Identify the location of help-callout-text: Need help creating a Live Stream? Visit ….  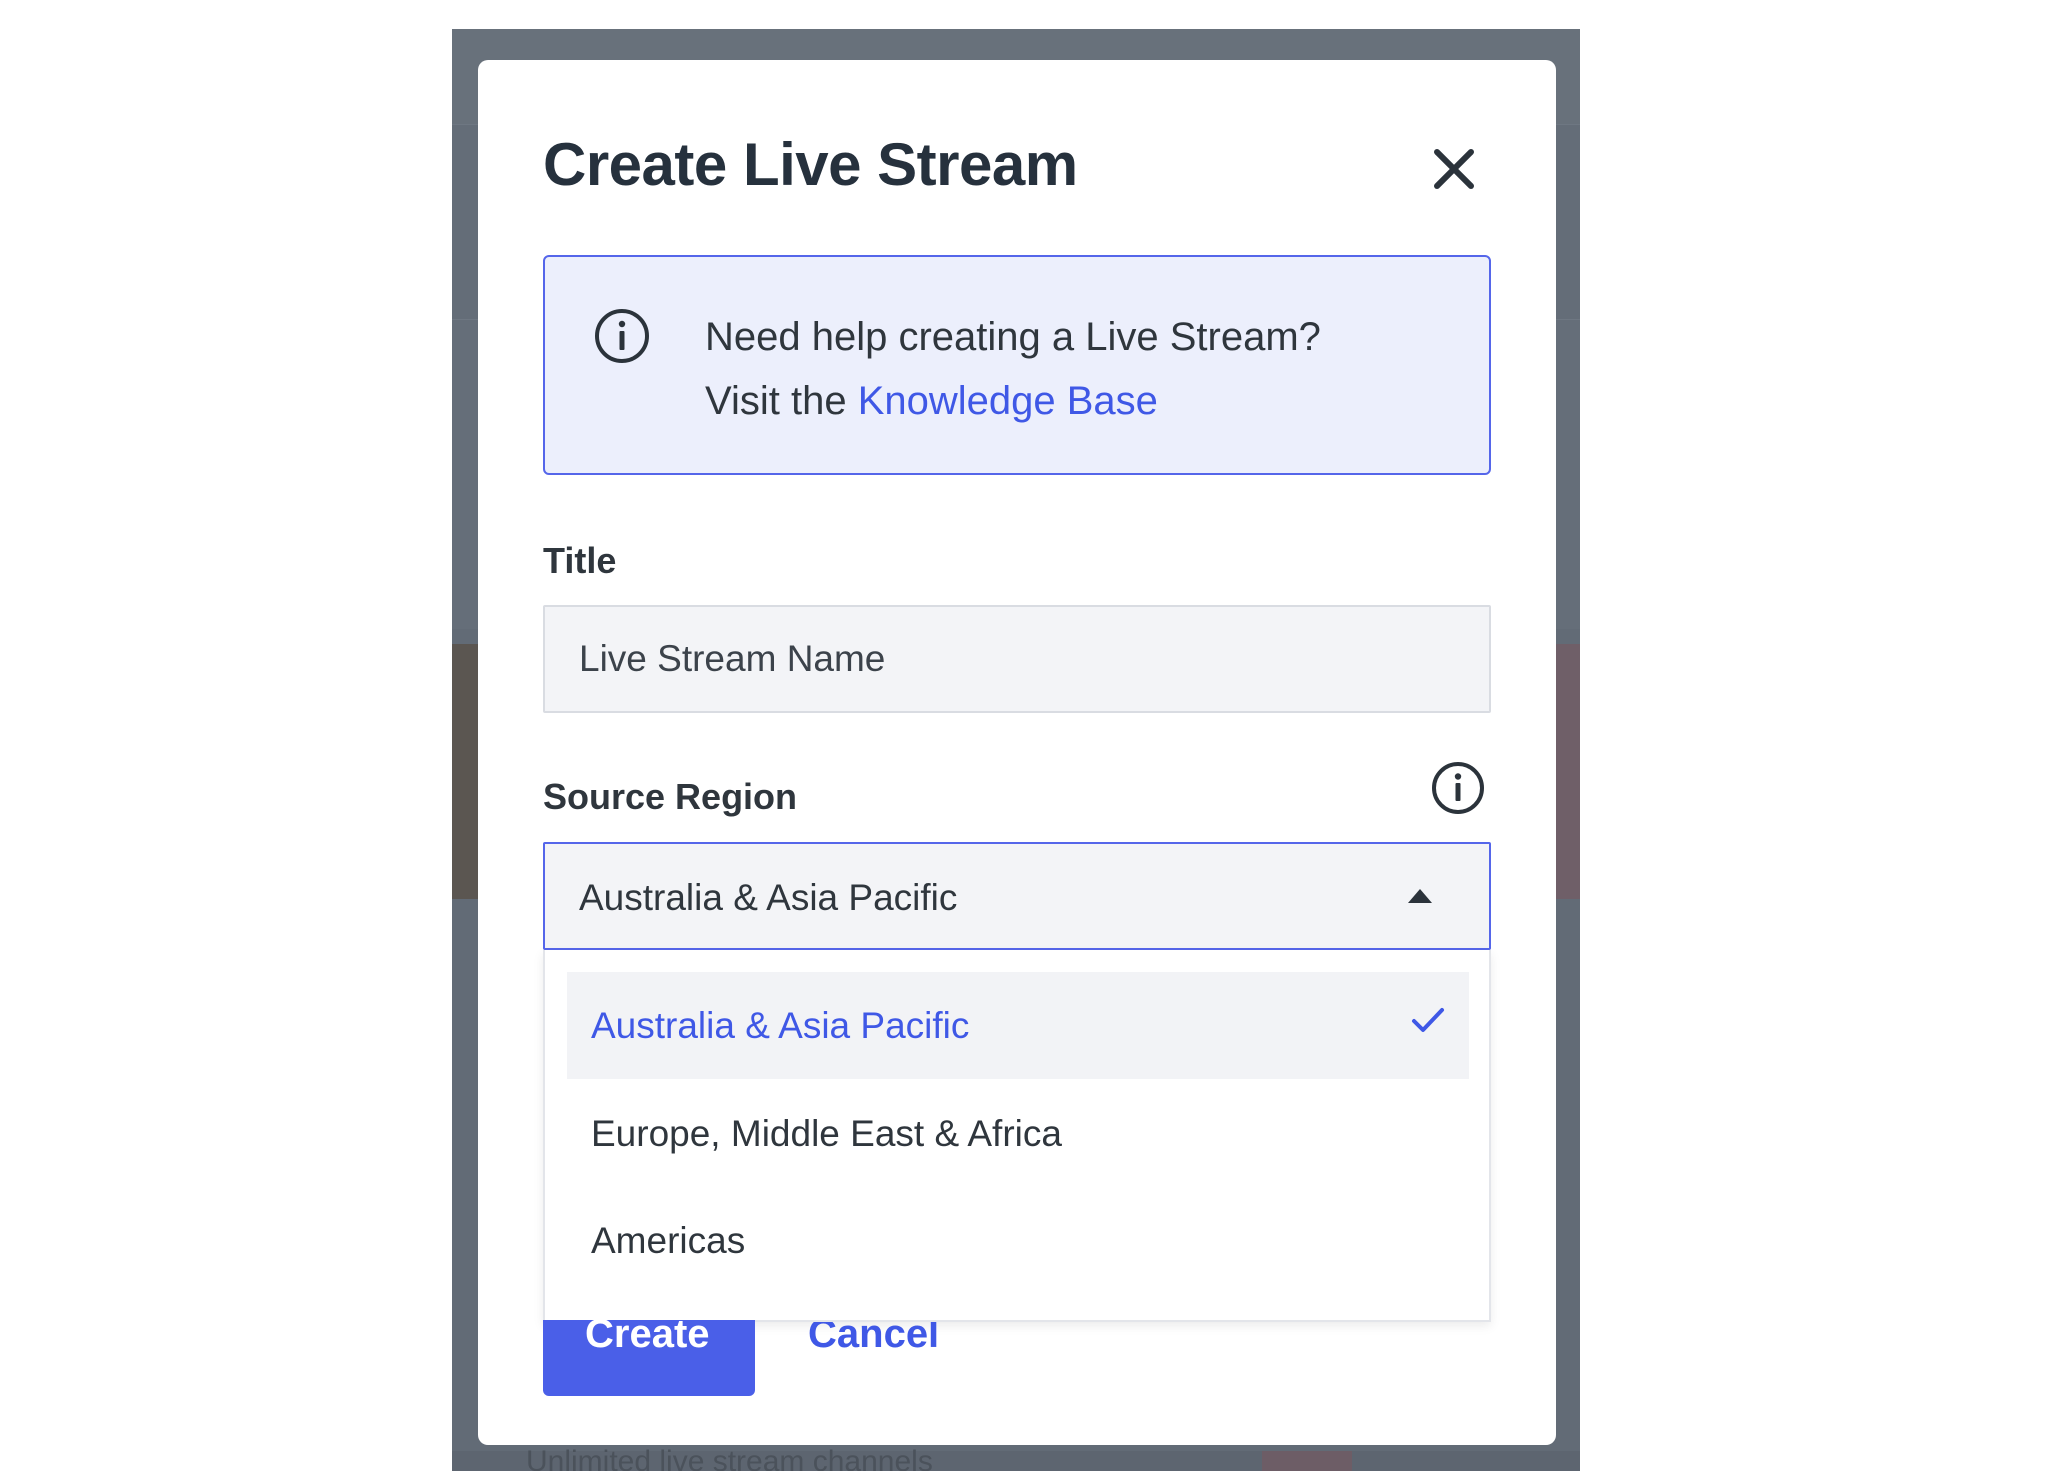
(1013, 369).